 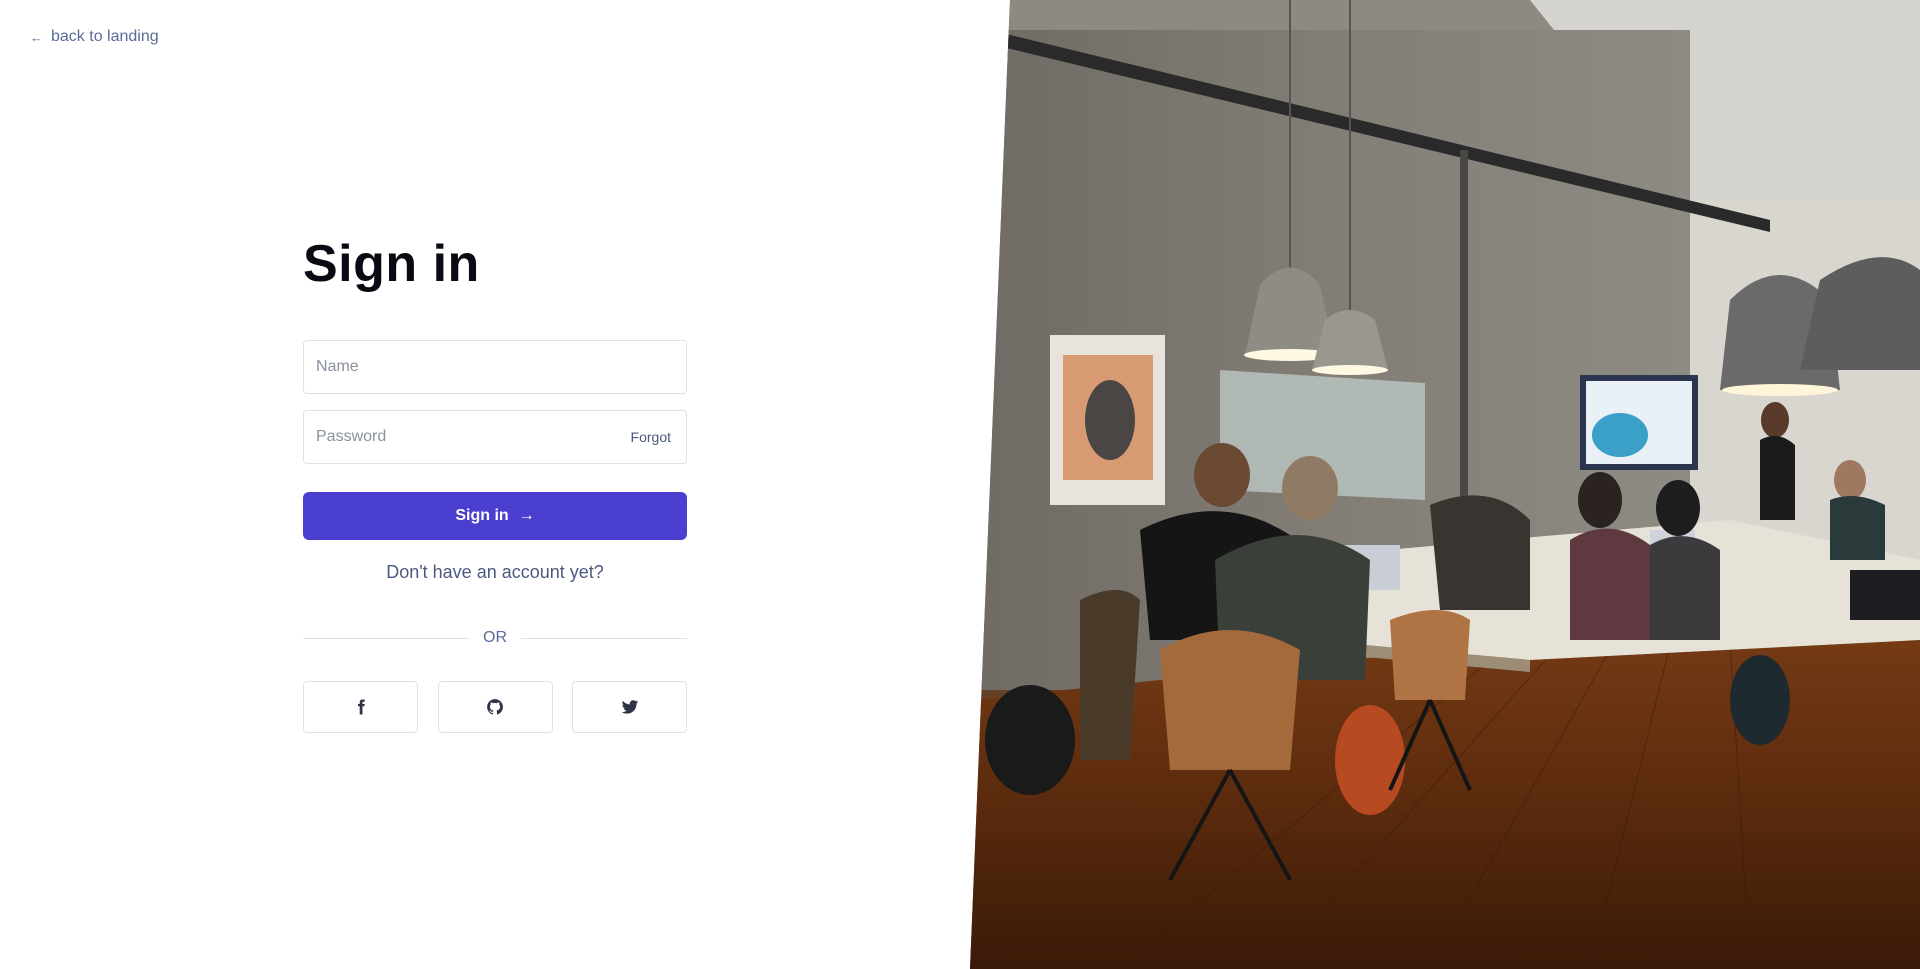 What do you see at coordinates (495, 572) in the screenshot?
I see `signup-link: Don't have an account yet?` at bounding box center [495, 572].